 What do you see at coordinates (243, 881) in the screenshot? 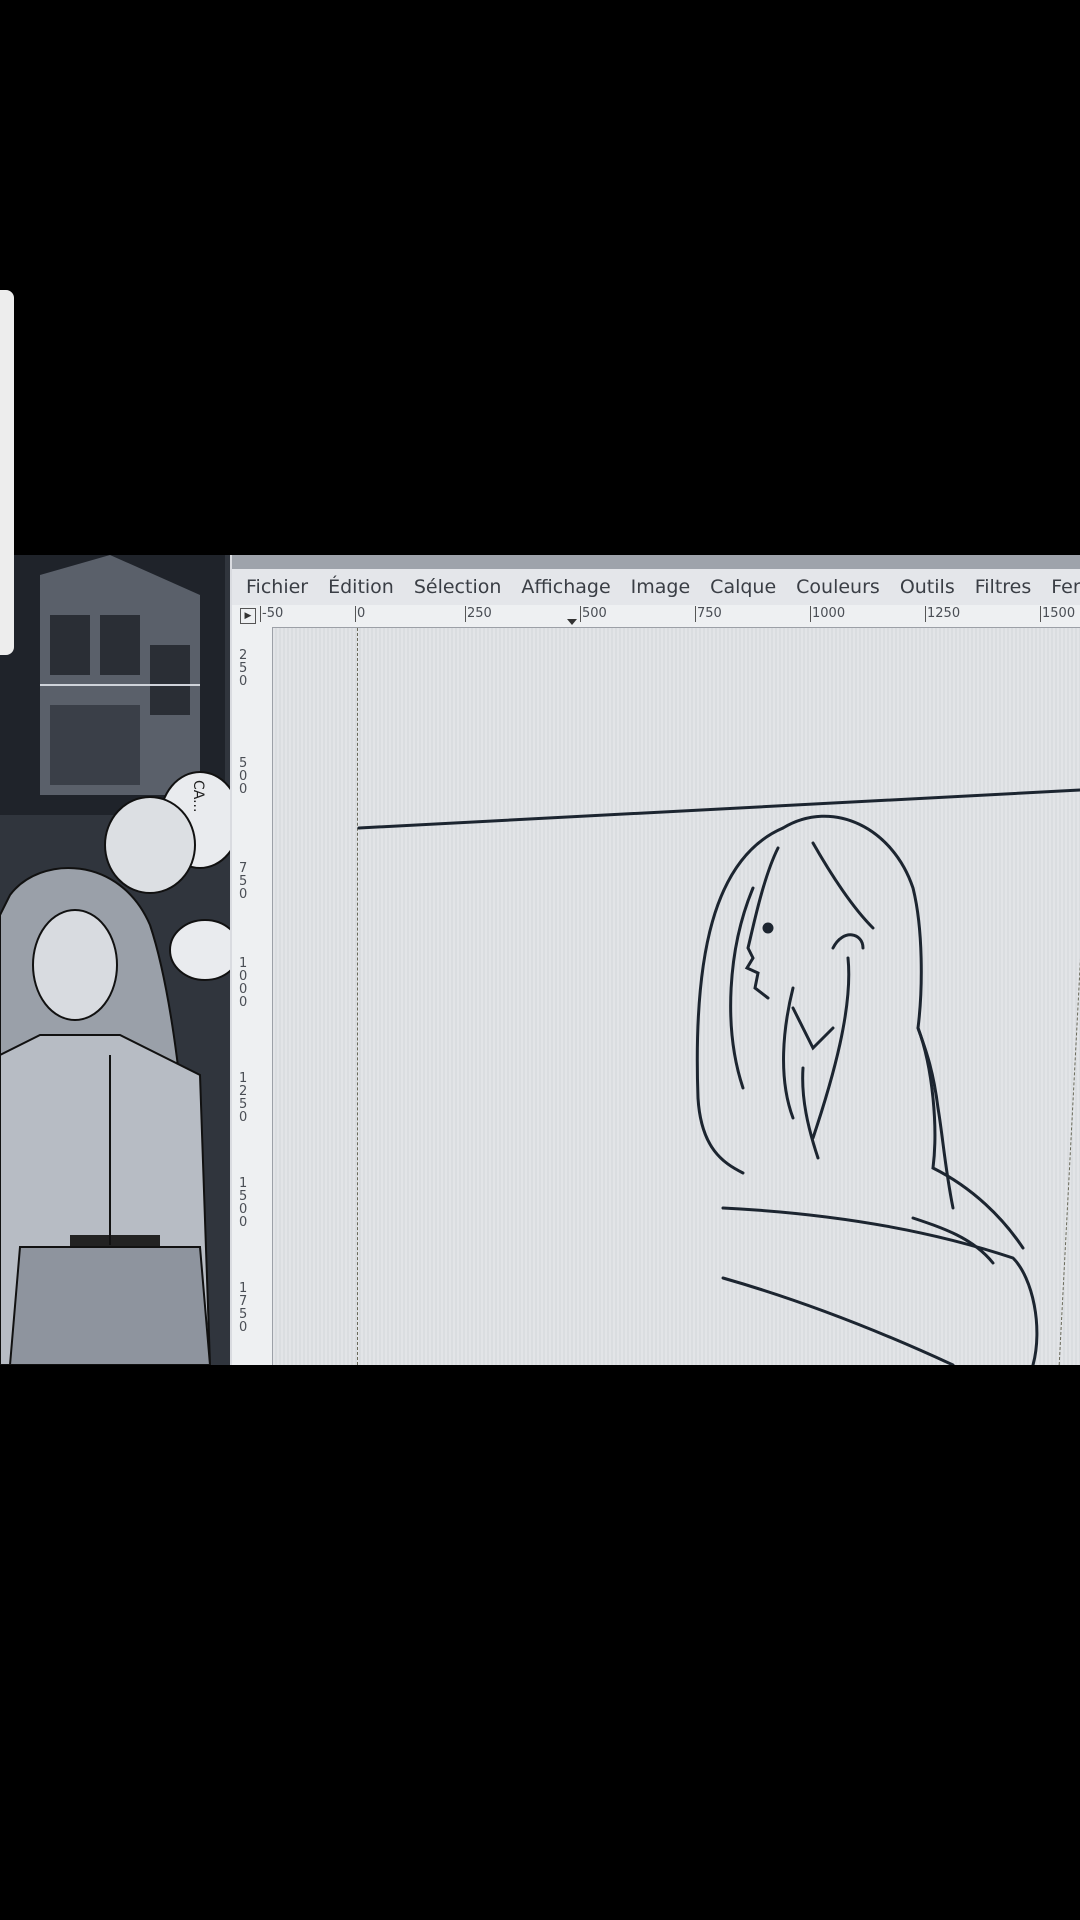
I see `ruler-label: 750` at bounding box center [243, 881].